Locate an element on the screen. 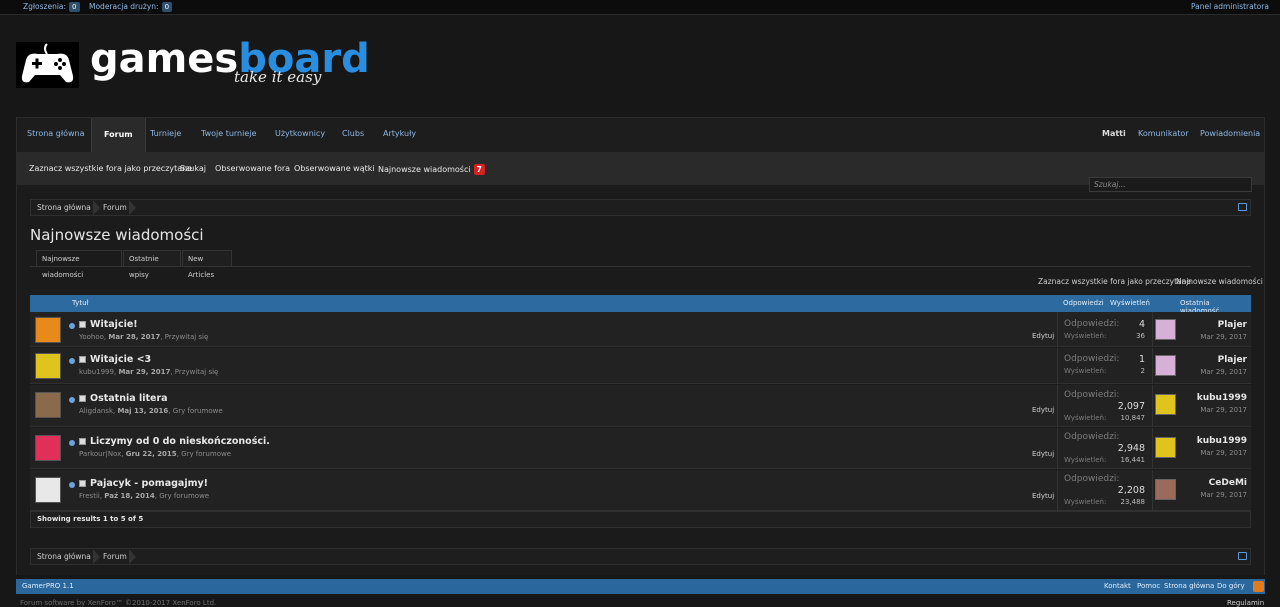  breadcrumb-bottom: Strona główna Forum is located at coordinates (640, 556).